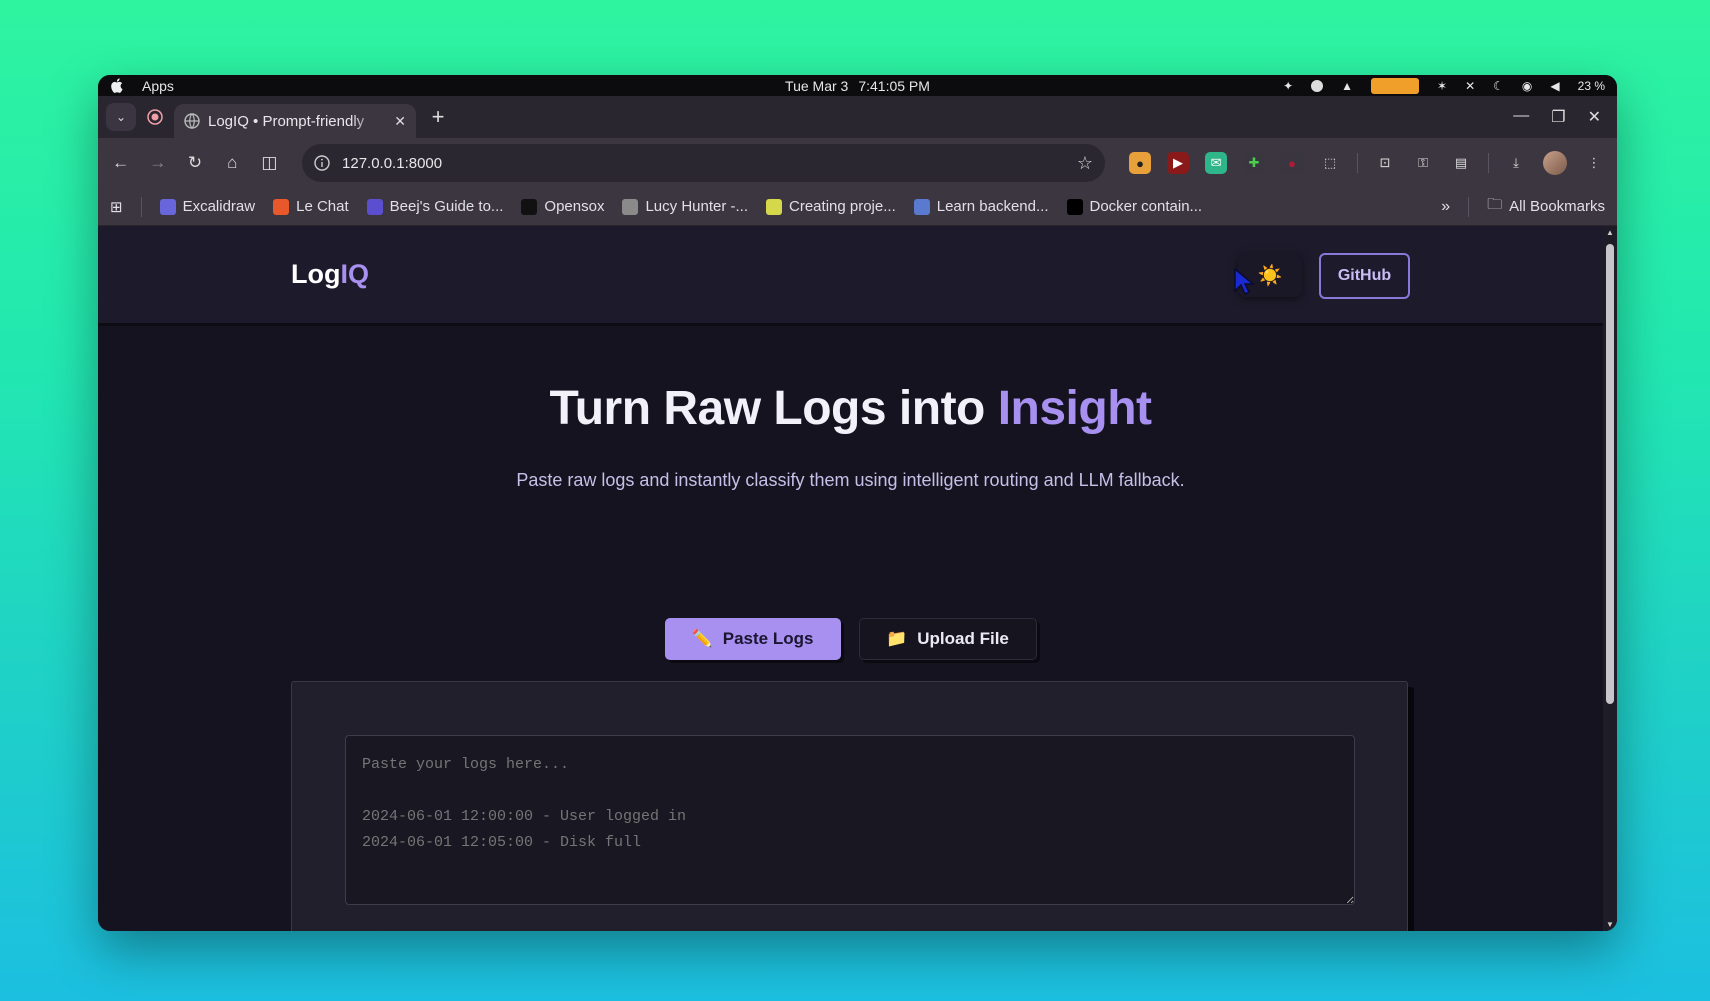 This screenshot has height=1001, width=1710. I want to click on site-logo: LogIQ, so click(330, 274).